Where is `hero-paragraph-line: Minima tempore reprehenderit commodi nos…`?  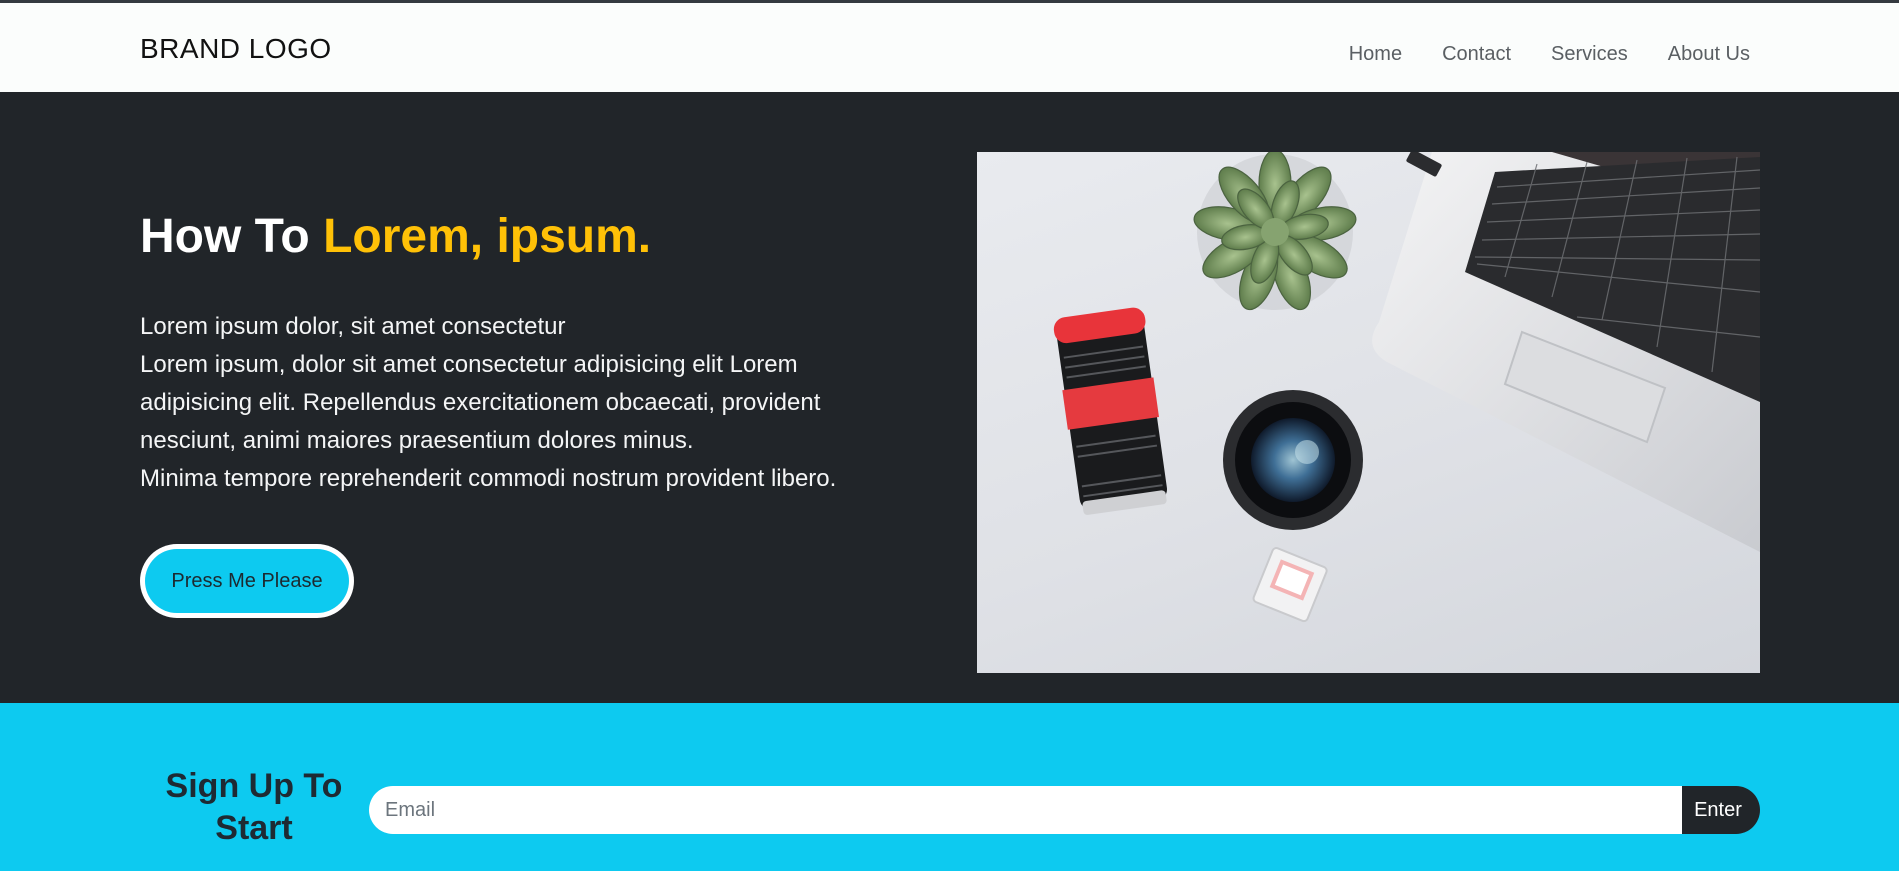
hero-paragraph-line: Minima tempore reprehenderit commodi nos… is located at coordinates (488, 478).